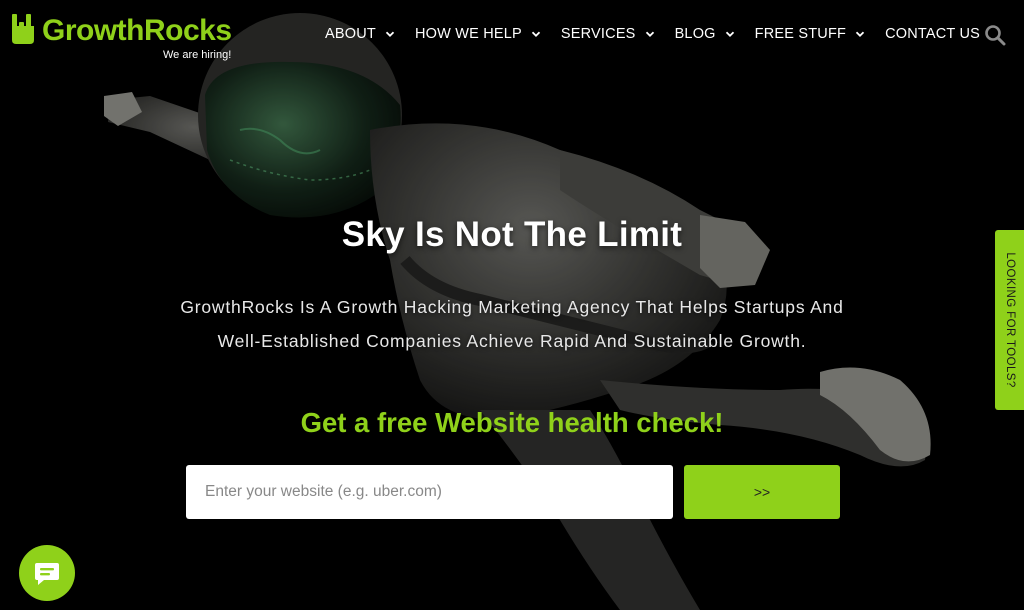 The width and height of the screenshot is (1024, 610). Describe the element at coordinates (512, 422) in the screenshot. I see `health-check-heading: Get a free Website health check!` at that location.